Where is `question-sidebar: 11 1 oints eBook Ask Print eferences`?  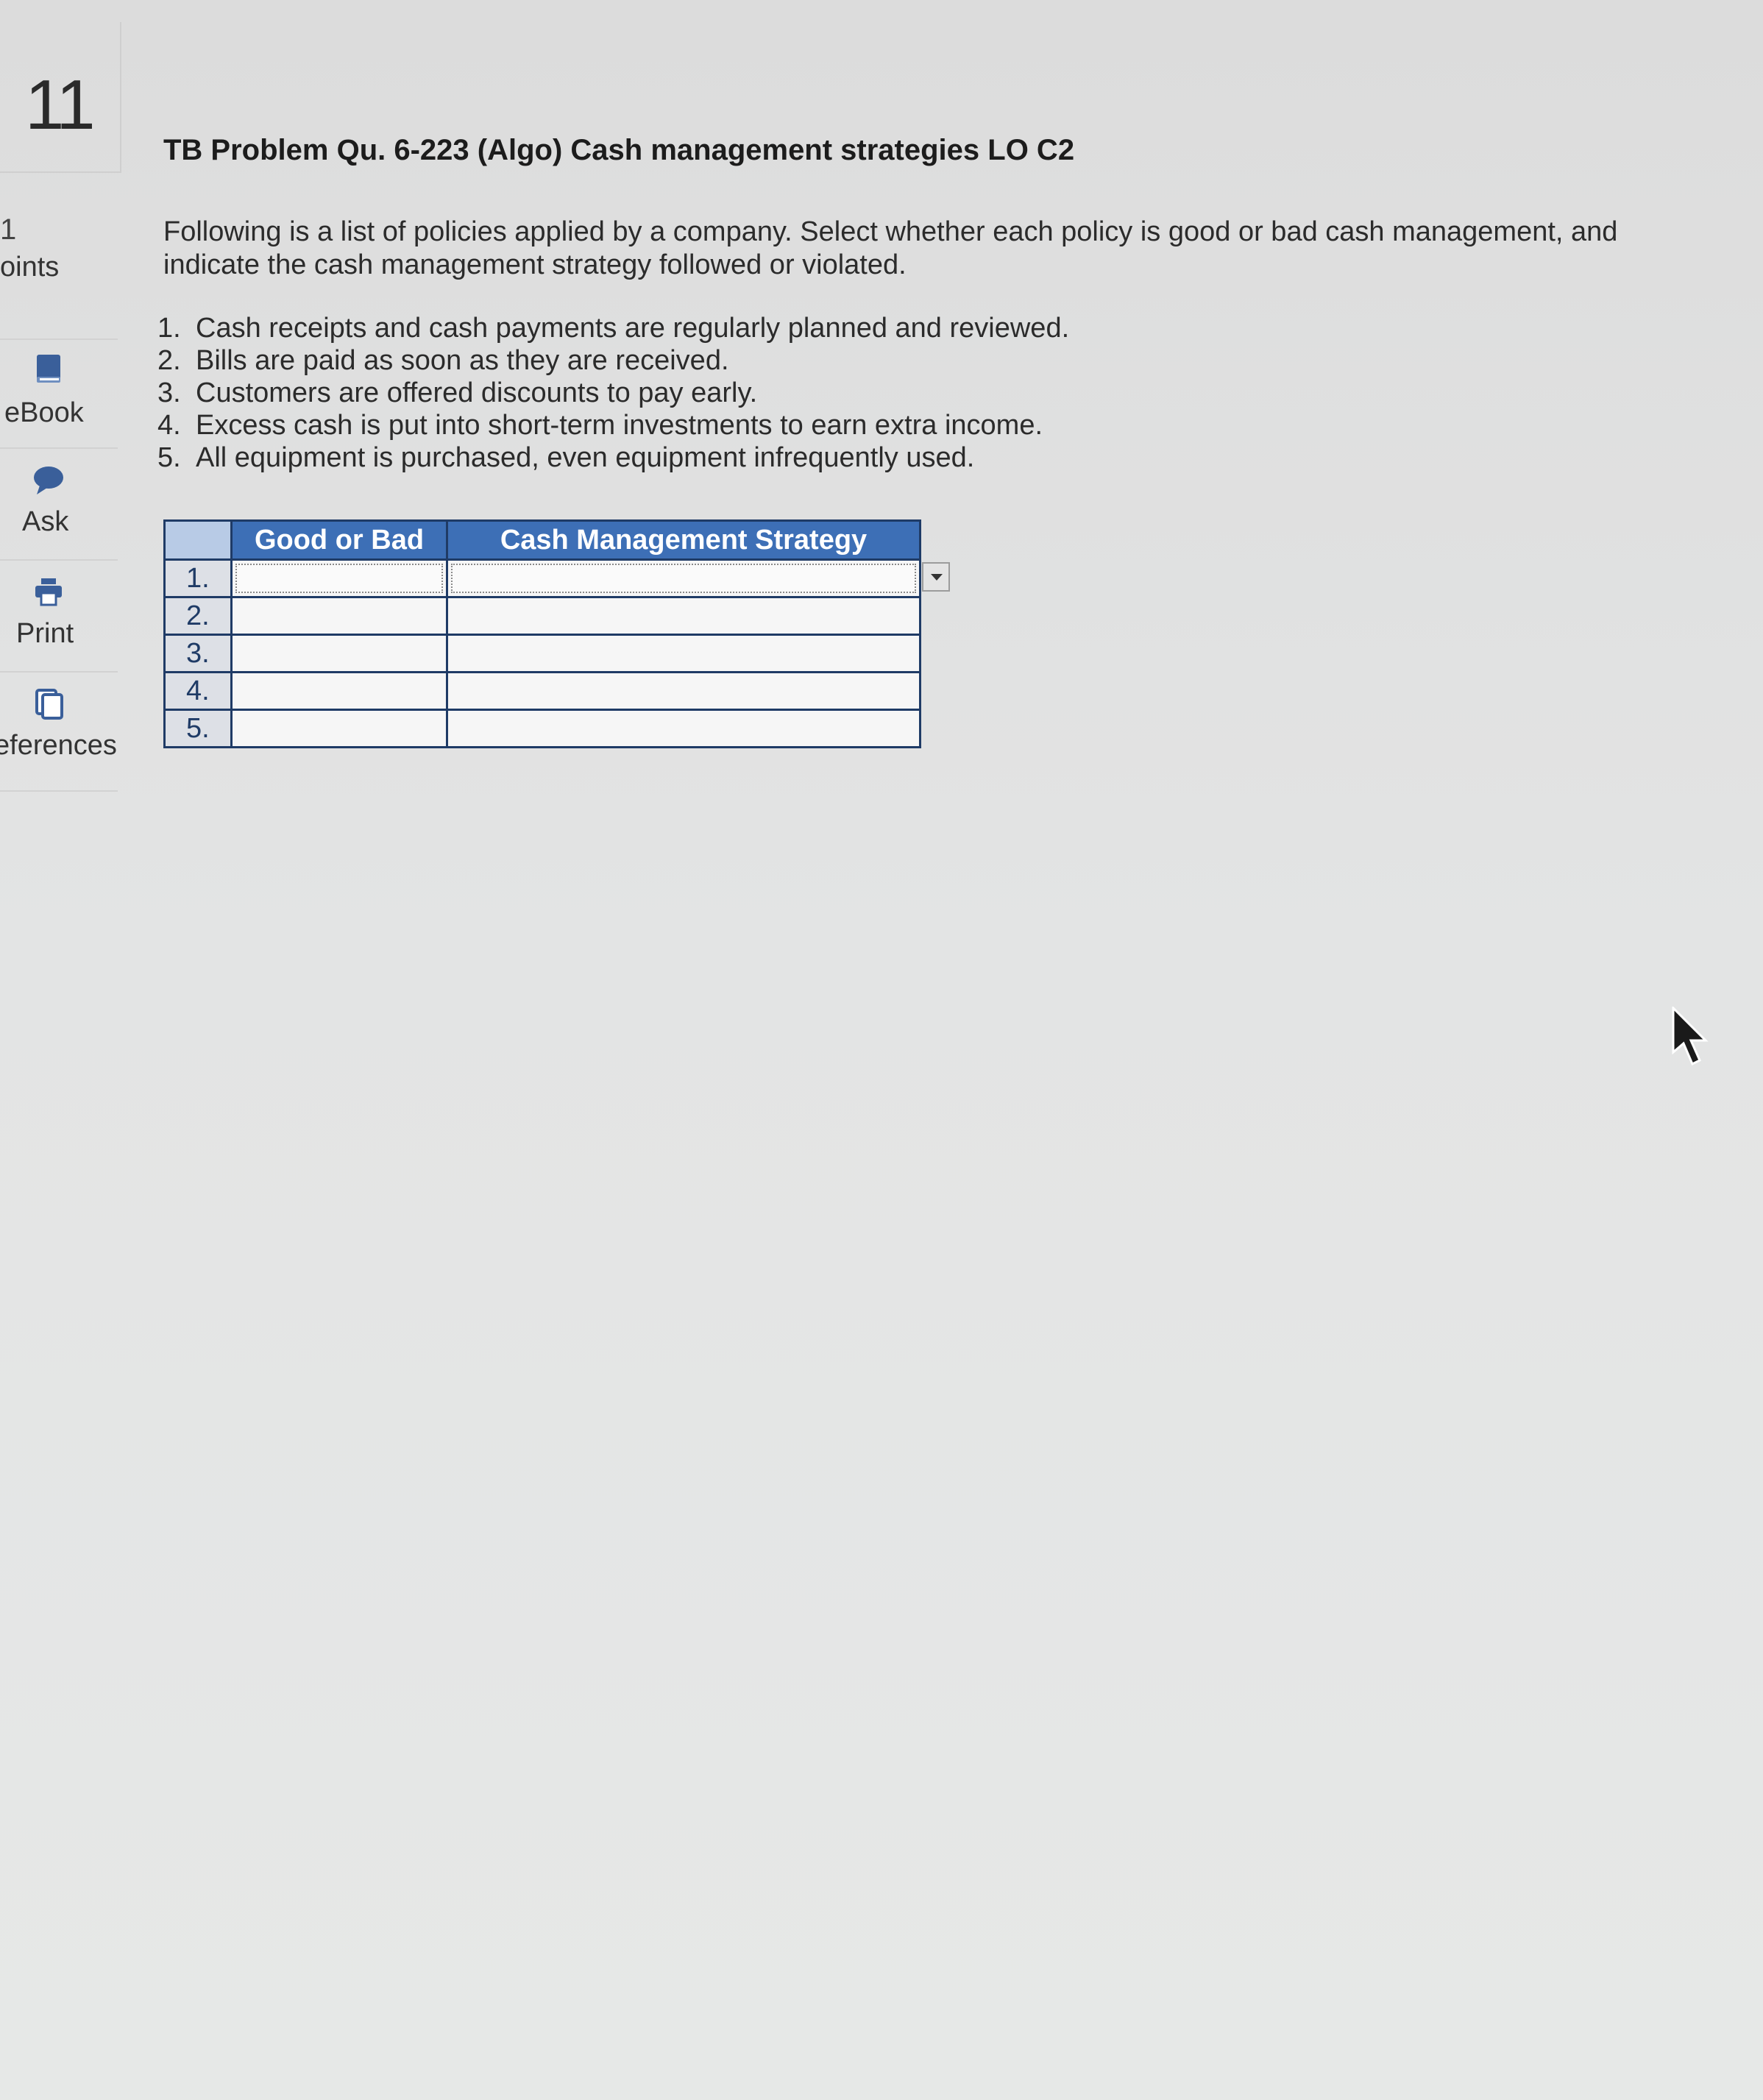 question-sidebar: 11 1 oints eBook Ask Print eferences is located at coordinates (62, 397).